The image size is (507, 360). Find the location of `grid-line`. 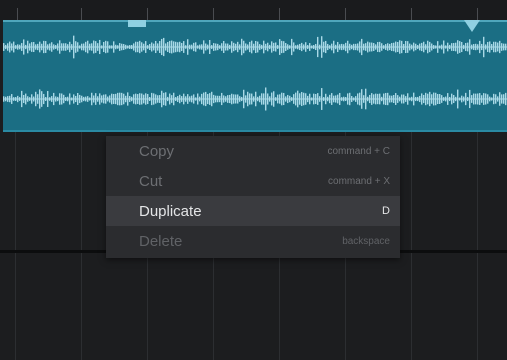

grid-line is located at coordinates (477, 246).